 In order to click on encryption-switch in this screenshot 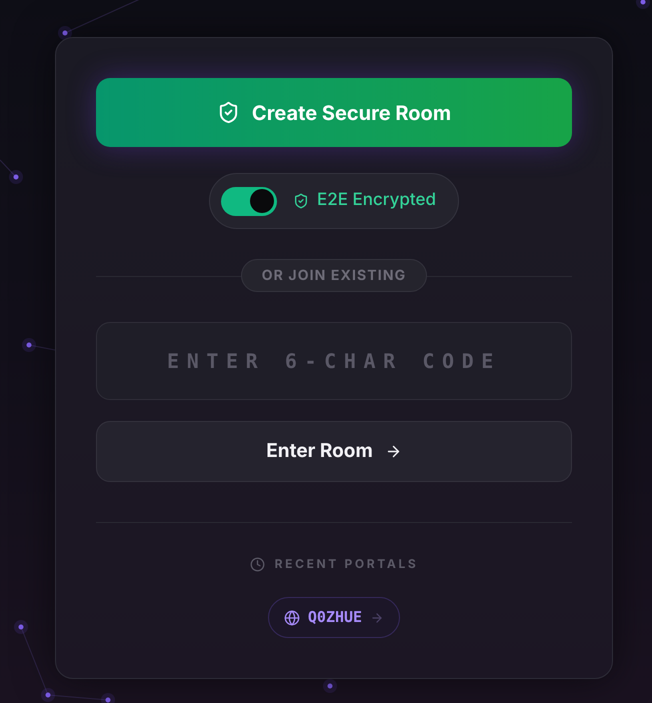, I will do `click(248, 201)`.